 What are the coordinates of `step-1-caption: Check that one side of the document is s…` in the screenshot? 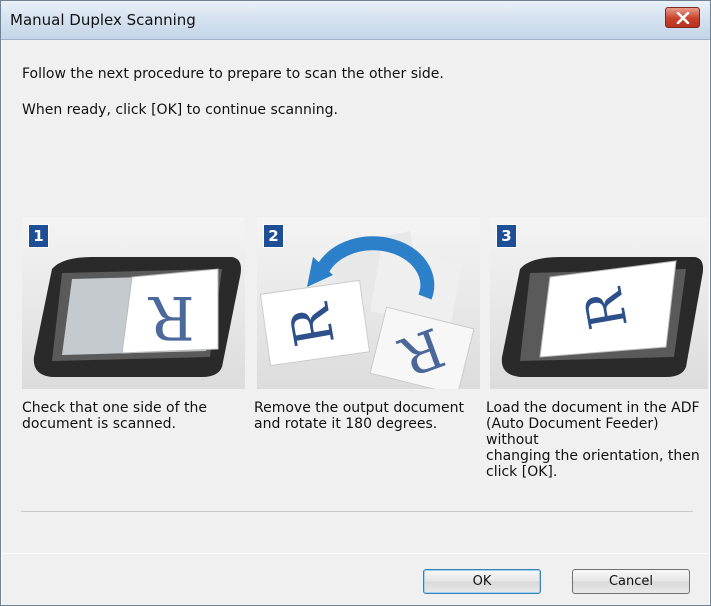 It's located at (114, 416).